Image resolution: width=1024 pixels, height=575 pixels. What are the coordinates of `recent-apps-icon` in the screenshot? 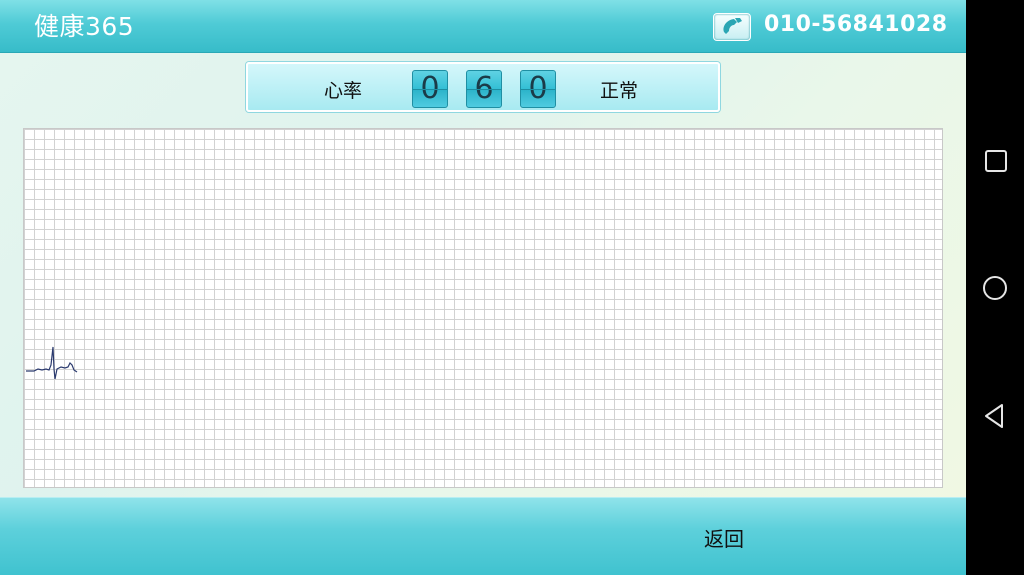 It's located at (995, 160).